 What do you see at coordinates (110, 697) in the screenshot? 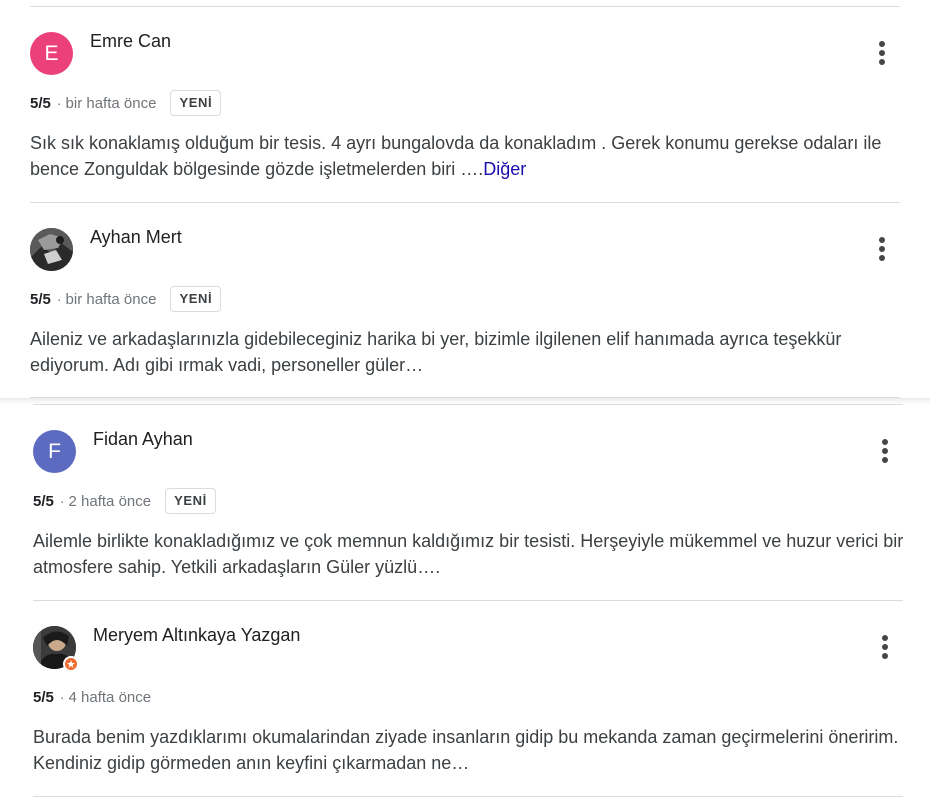
I see `review-time: 4 hafta önce` at bounding box center [110, 697].